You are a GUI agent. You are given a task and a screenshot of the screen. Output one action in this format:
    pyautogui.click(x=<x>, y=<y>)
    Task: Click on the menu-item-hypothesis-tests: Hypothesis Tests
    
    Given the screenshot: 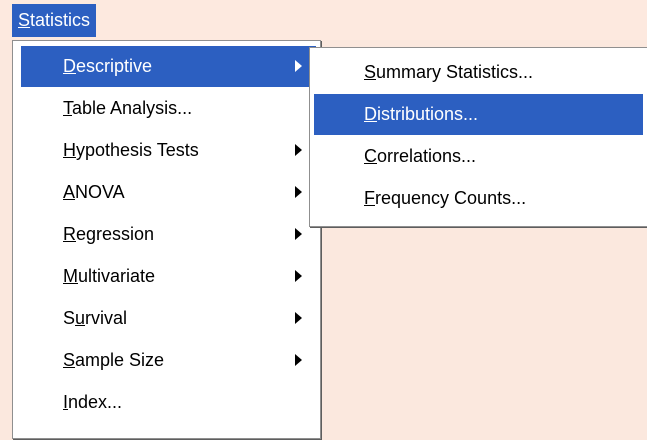 What is the action you would take?
    pyautogui.click(x=168, y=150)
    